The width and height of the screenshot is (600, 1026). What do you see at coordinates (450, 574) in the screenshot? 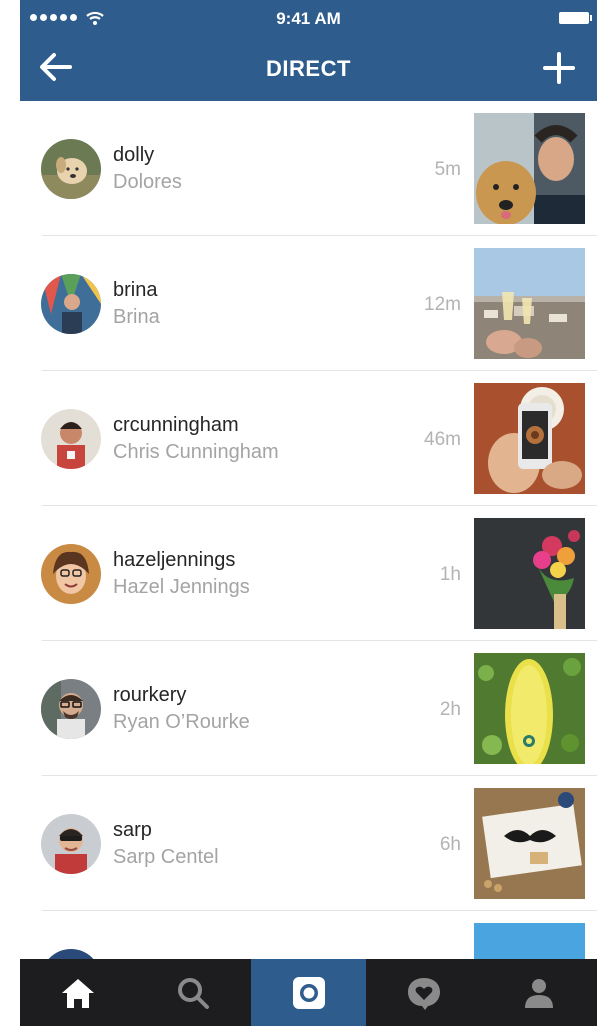
I see `timestamp: 1h` at bounding box center [450, 574].